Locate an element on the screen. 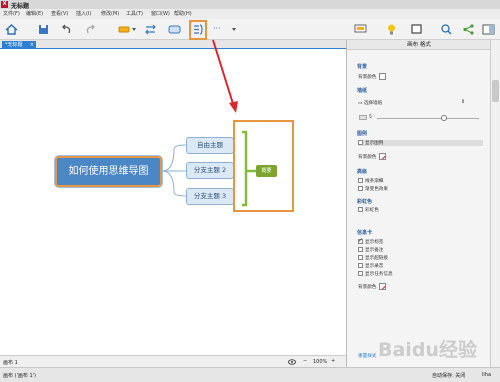 The width and height of the screenshot is (500, 382). taper-checkbox is located at coordinates (360, 180).